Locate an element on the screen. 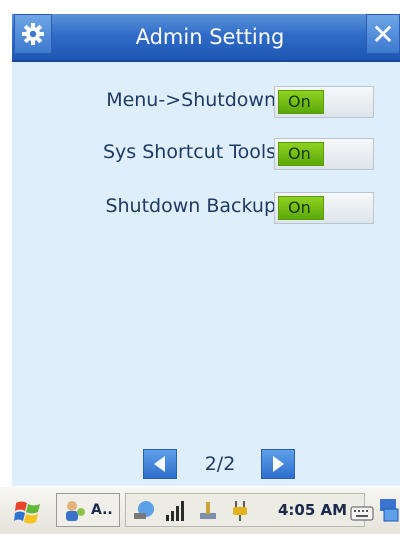 The image size is (400, 534). gear-icon is located at coordinates (33, 34).